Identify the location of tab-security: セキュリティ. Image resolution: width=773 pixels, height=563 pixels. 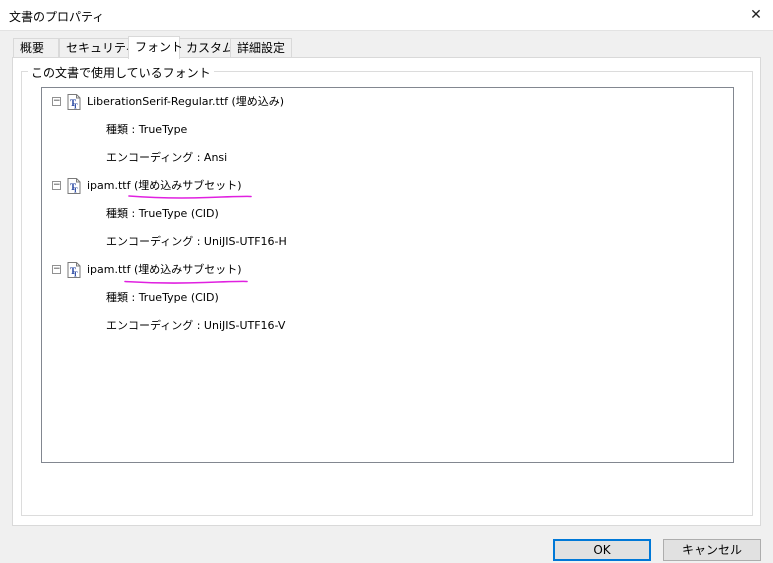
(98, 48).